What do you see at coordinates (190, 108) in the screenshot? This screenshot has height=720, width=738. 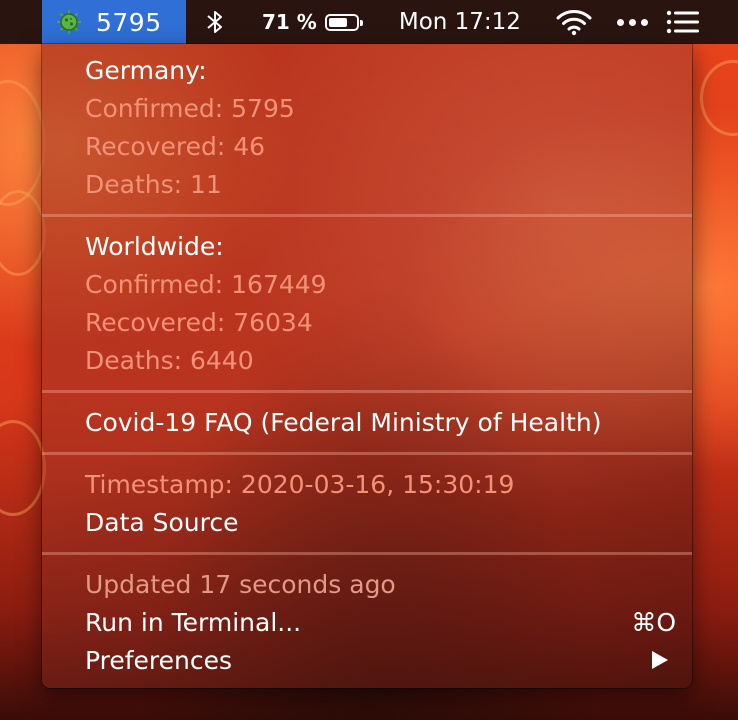 I see `germany-confirmed: Confirmed: 5795` at bounding box center [190, 108].